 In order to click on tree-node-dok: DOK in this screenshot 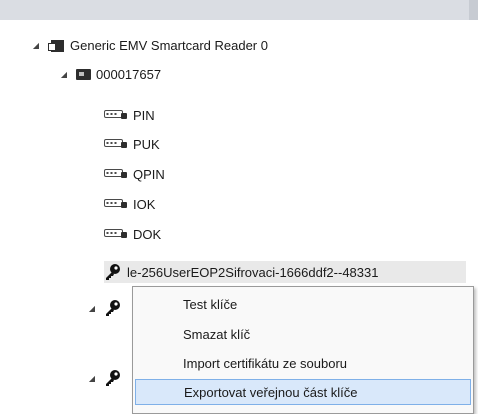, I will do `click(132, 234)`.